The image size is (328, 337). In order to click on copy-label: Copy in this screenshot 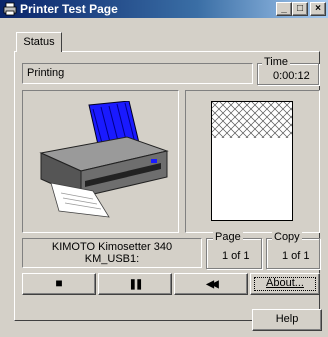, I will do `click(287, 237)`.